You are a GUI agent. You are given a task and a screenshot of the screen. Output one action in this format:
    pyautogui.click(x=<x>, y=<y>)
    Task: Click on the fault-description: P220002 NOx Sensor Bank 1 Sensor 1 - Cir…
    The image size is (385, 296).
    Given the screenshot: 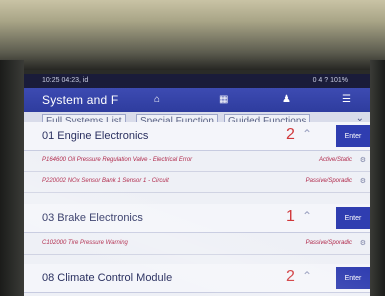 What is the action you would take?
    pyautogui.click(x=105, y=181)
    